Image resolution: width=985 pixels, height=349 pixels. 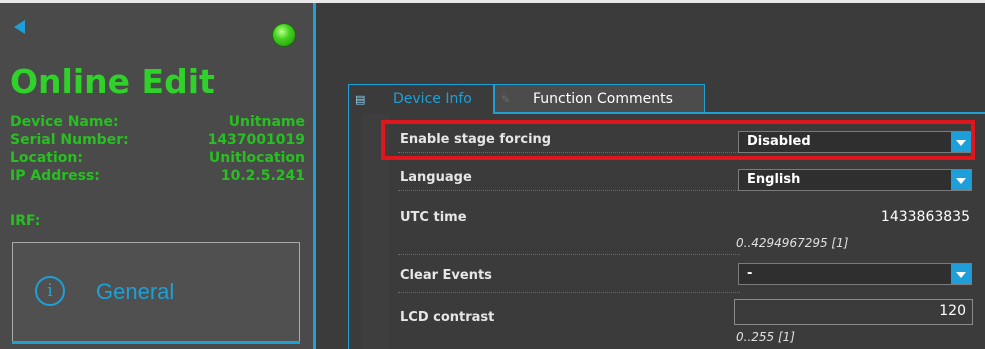 I want to click on location-value: Unitlocation, so click(x=256, y=158).